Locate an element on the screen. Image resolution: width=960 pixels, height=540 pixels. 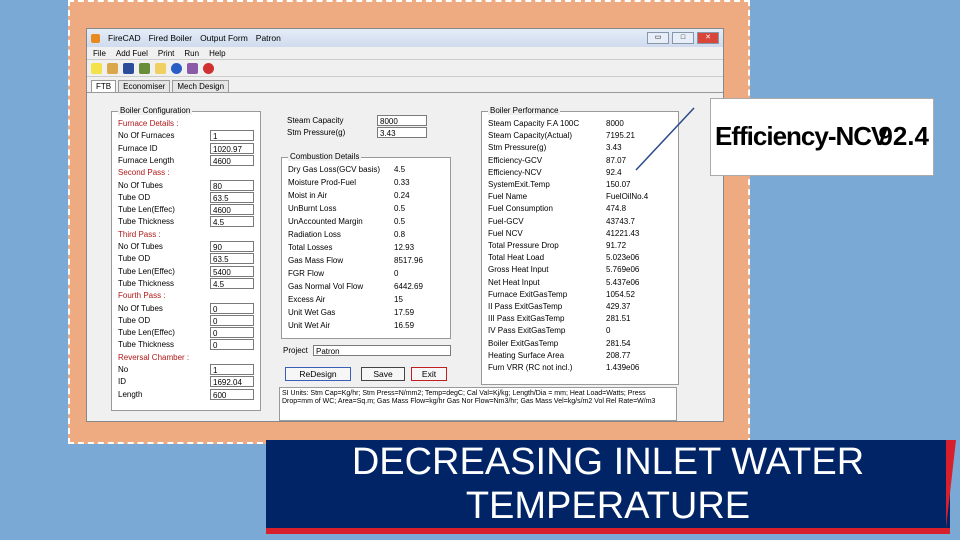
config-row: Tube OD 63.5 is located at coordinates (186, 259).